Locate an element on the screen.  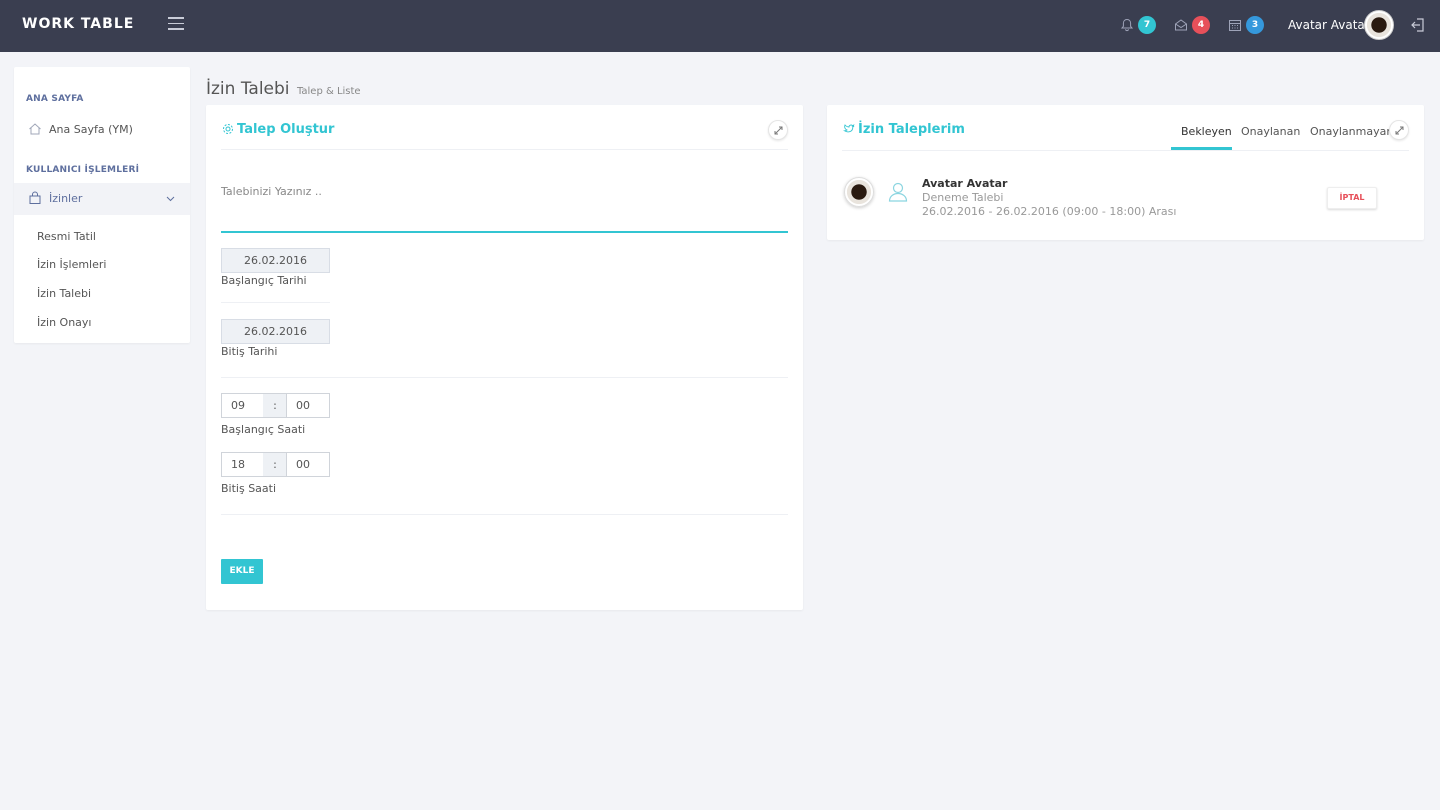
start-minute-input: 00 is located at coordinates (308, 405).